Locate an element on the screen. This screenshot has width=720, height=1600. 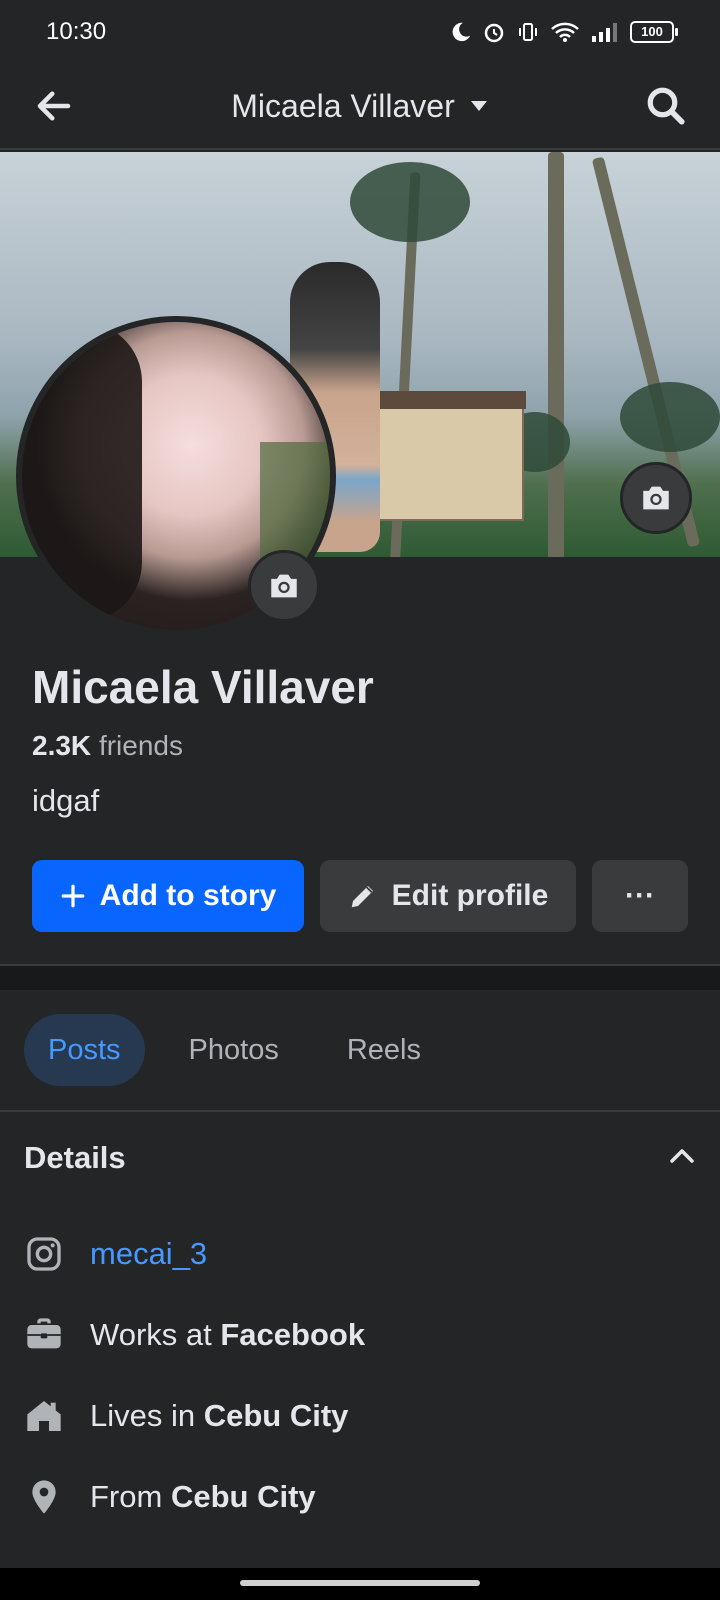
arrow-left-icon is located at coordinates (54, 106).